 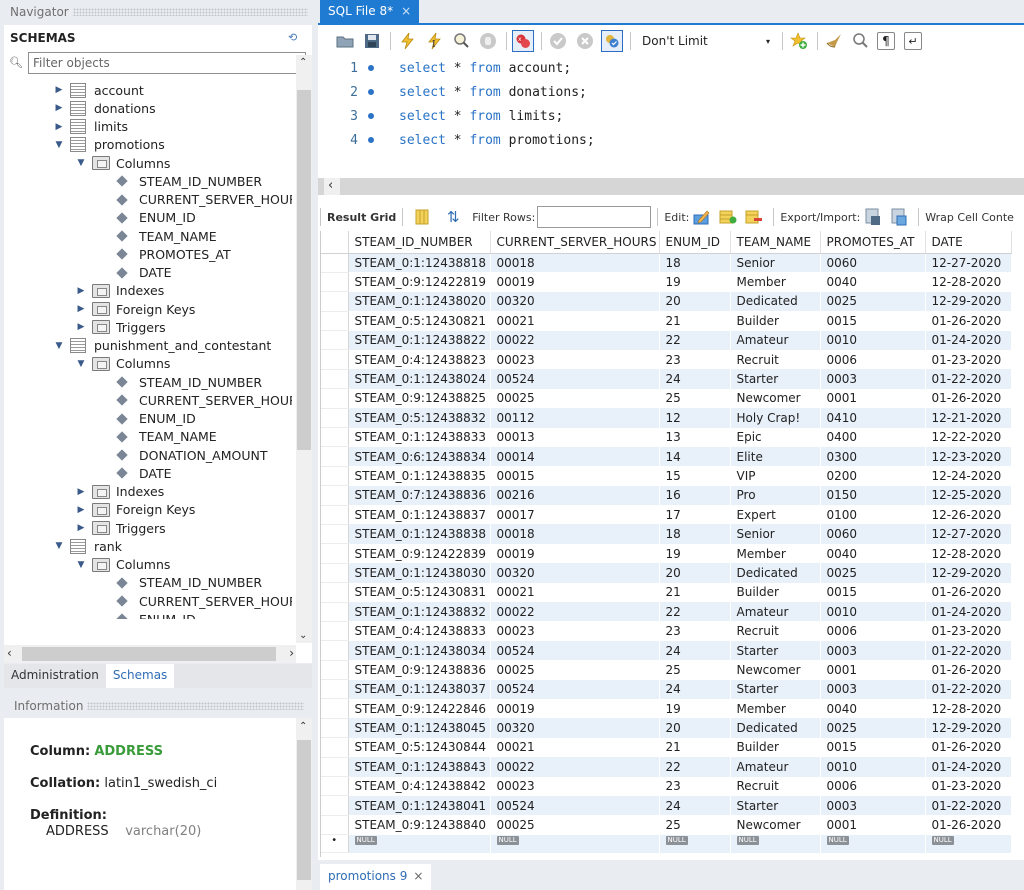 What do you see at coordinates (695, 708) in the screenshot?
I see `table-cell: 19` at bounding box center [695, 708].